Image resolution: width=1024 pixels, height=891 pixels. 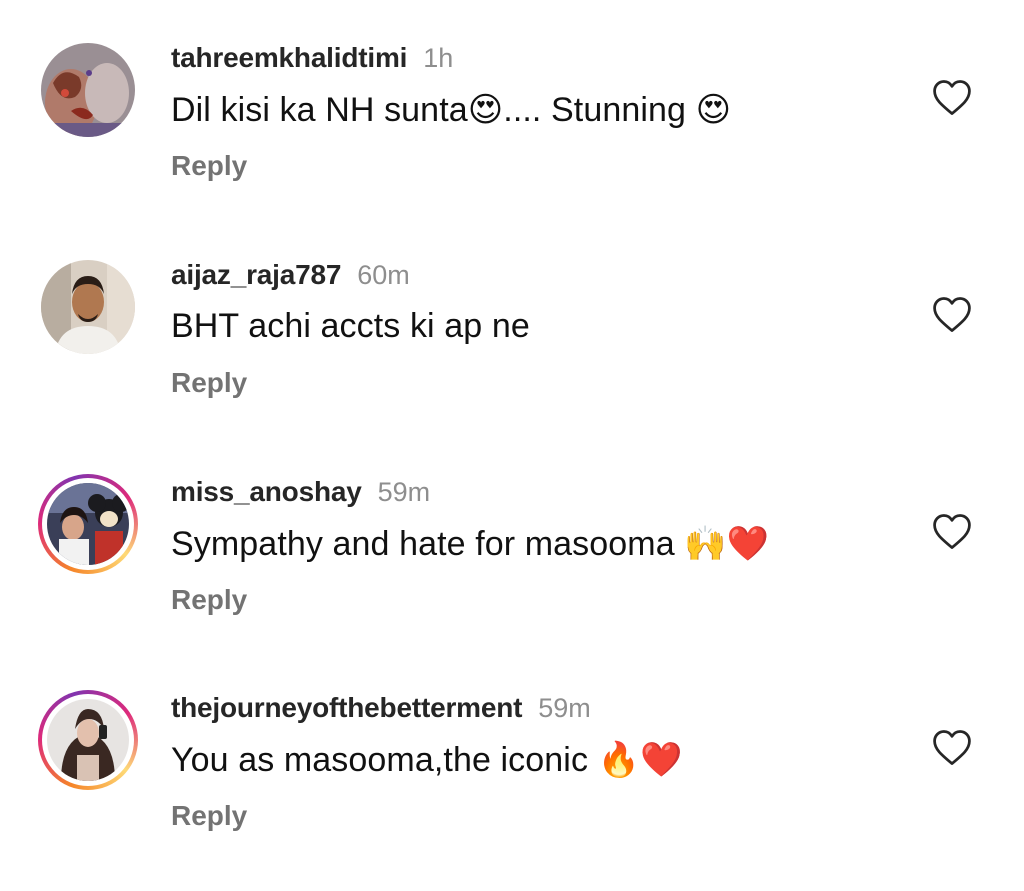 I want to click on comment-username: thejourneyofthebetterment, so click(x=346, y=708).